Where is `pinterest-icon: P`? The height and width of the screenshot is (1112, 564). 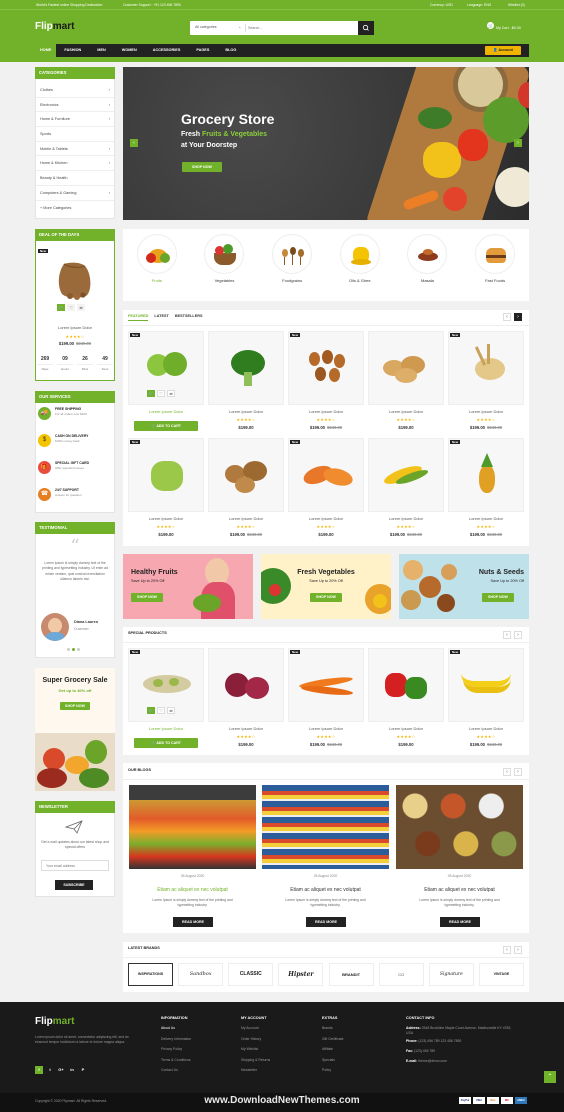 pinterest-icon: P is located at coordinates (83, 1070).